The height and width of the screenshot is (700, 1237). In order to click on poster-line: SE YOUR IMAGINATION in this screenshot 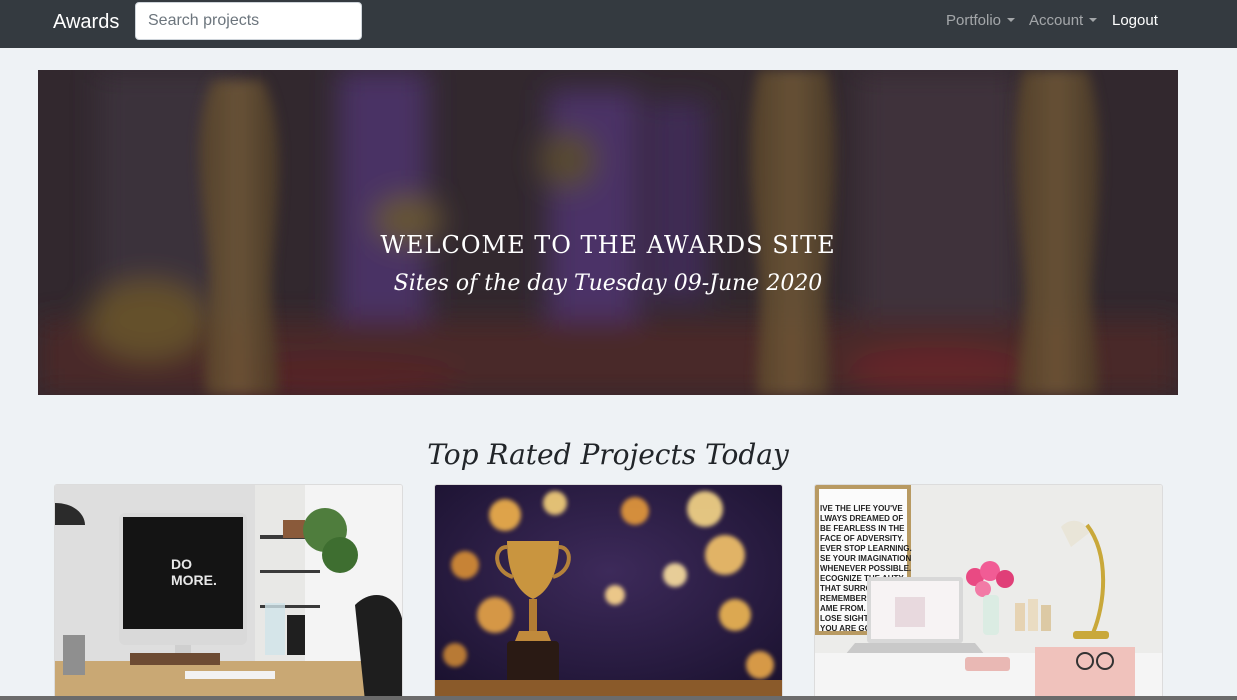, I will do `click(865, 558)`.